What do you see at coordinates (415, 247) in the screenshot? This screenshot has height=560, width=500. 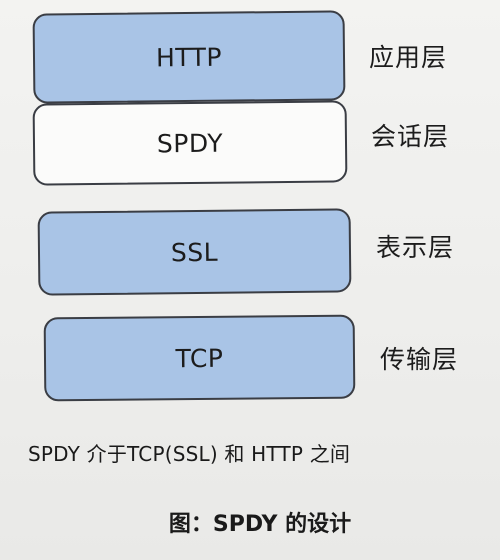 I see `layer-name-presentation: 表示层` at bounding box center [415, 247].